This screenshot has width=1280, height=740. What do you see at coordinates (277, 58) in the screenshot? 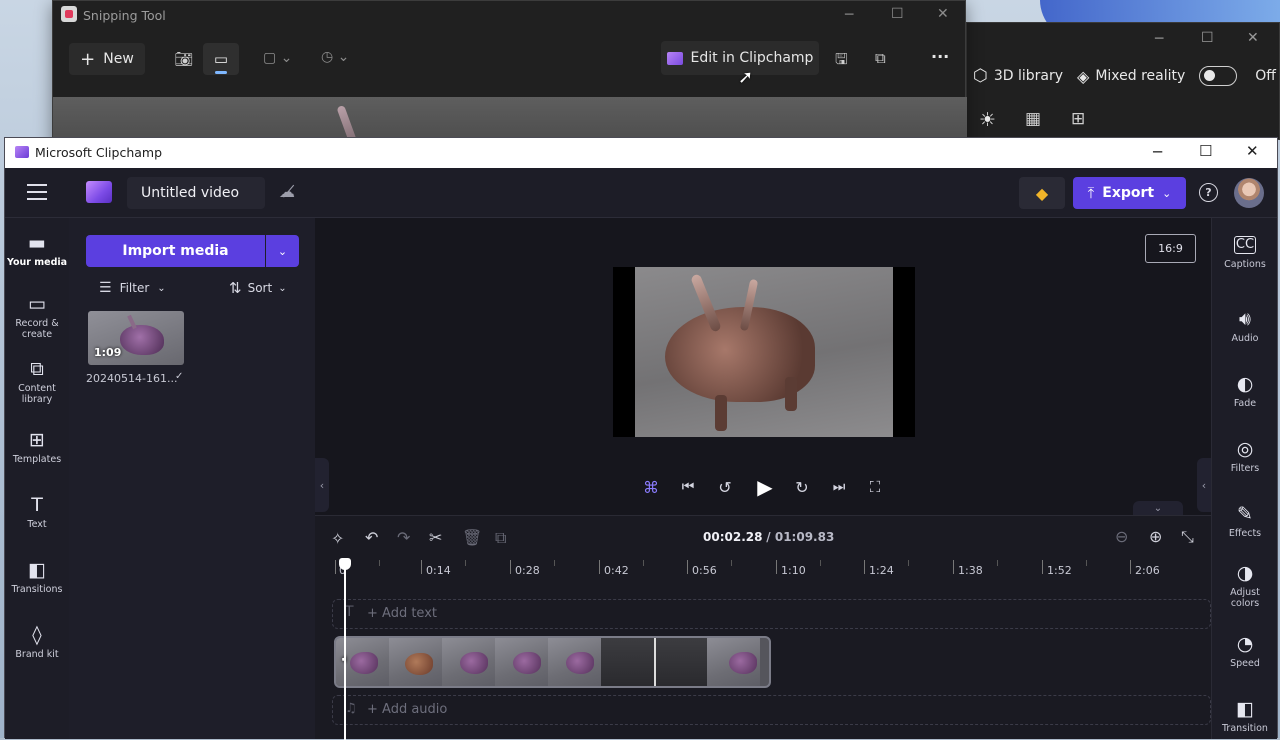
I see `snip-shape-dropdown: ▢ ⌄` at bounding box center [277, 58].